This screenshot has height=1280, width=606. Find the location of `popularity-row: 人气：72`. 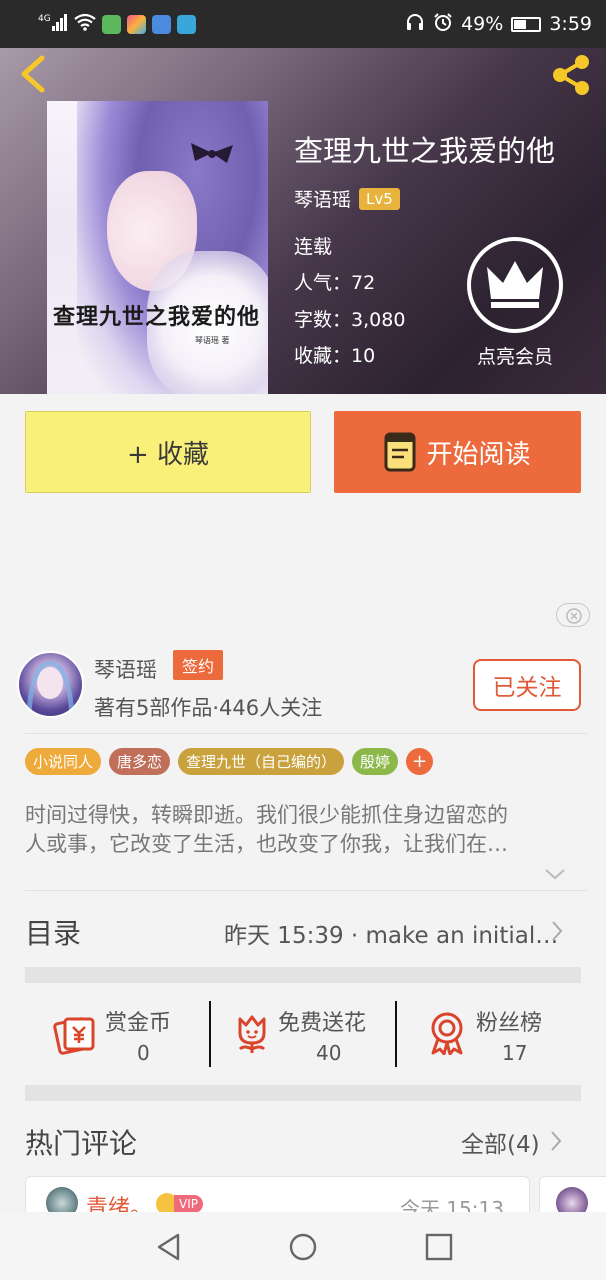

popularity-row: 人气：72 is located at coordinates (334, 281).